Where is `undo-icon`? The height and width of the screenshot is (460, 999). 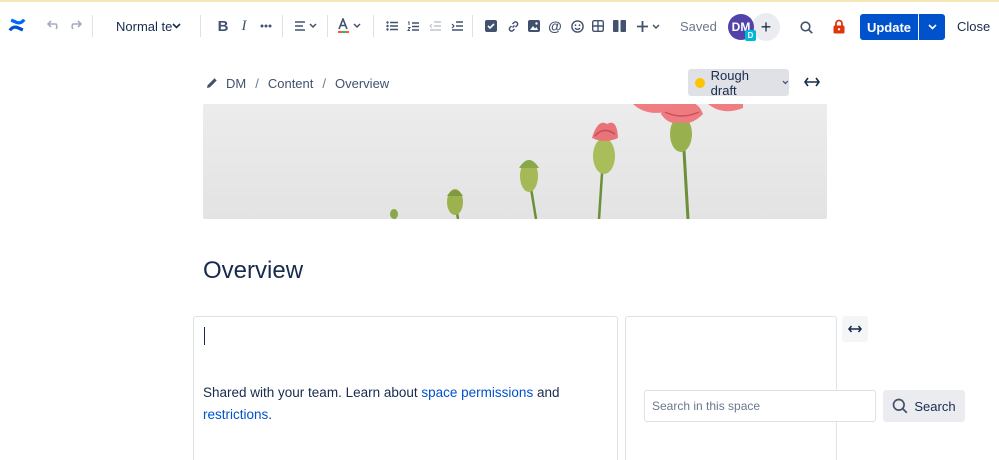 undo-icon is located at coordinates (54, 25).